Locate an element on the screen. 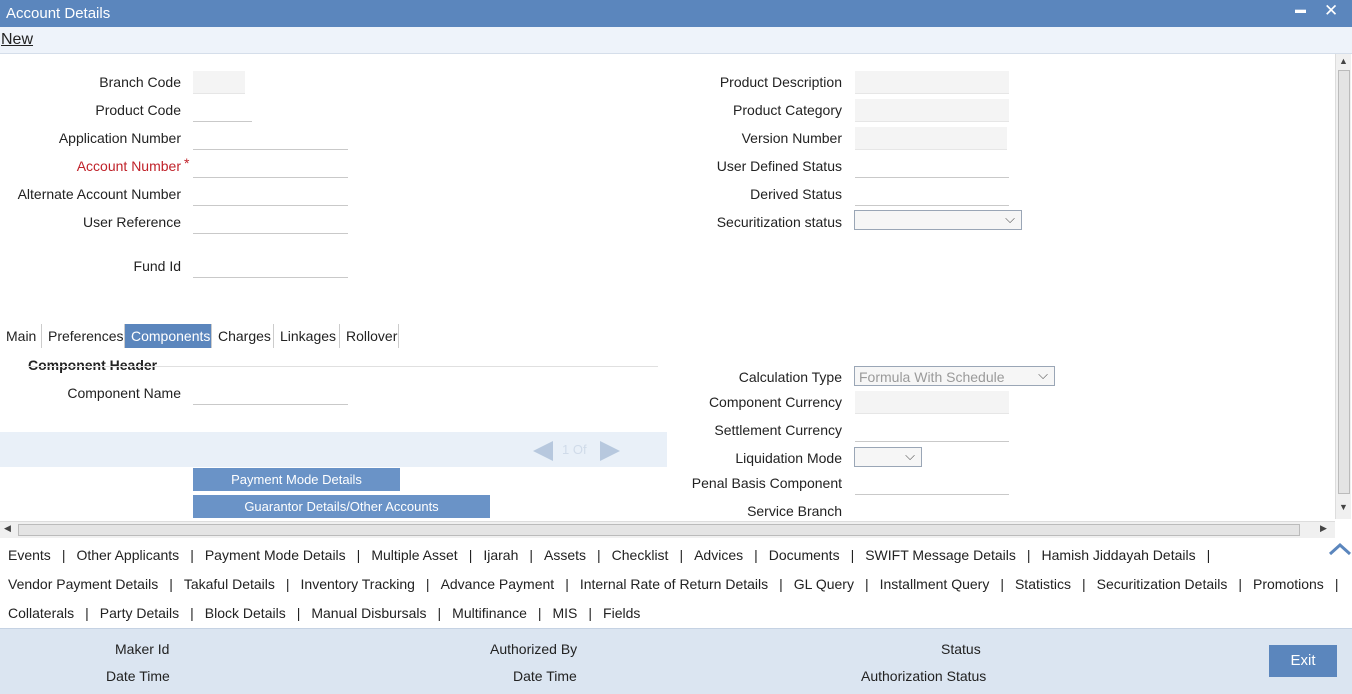 Image resolution: width=1352 pixels, height=694 pixels. new-link: New is located at coordinates (17, 40).